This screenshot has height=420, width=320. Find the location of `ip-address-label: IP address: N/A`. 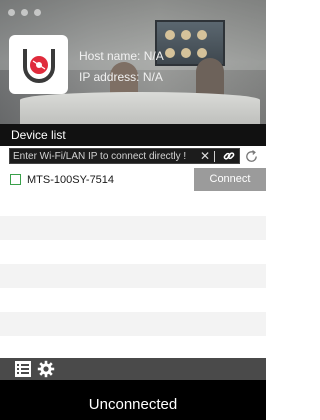

ip-address-label: IP address: N/A is located at coordinates (121, 77).